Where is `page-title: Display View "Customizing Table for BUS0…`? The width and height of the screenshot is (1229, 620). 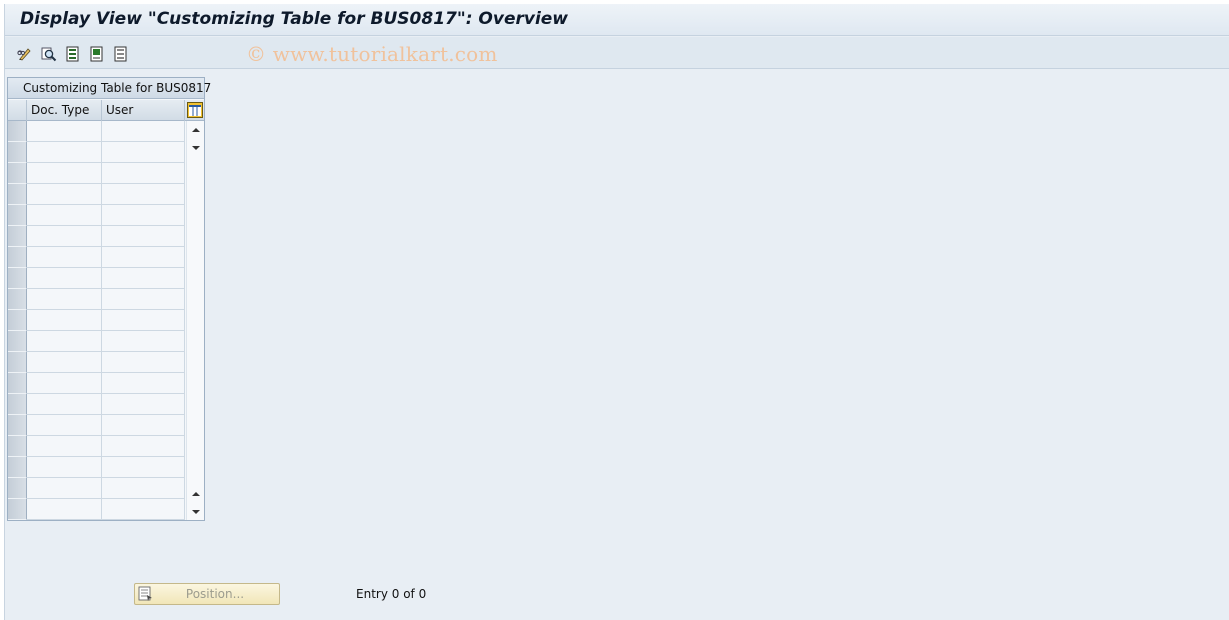
page-title: Display View "Customizing Table for BUS0… is located at coordinates (294, 19).